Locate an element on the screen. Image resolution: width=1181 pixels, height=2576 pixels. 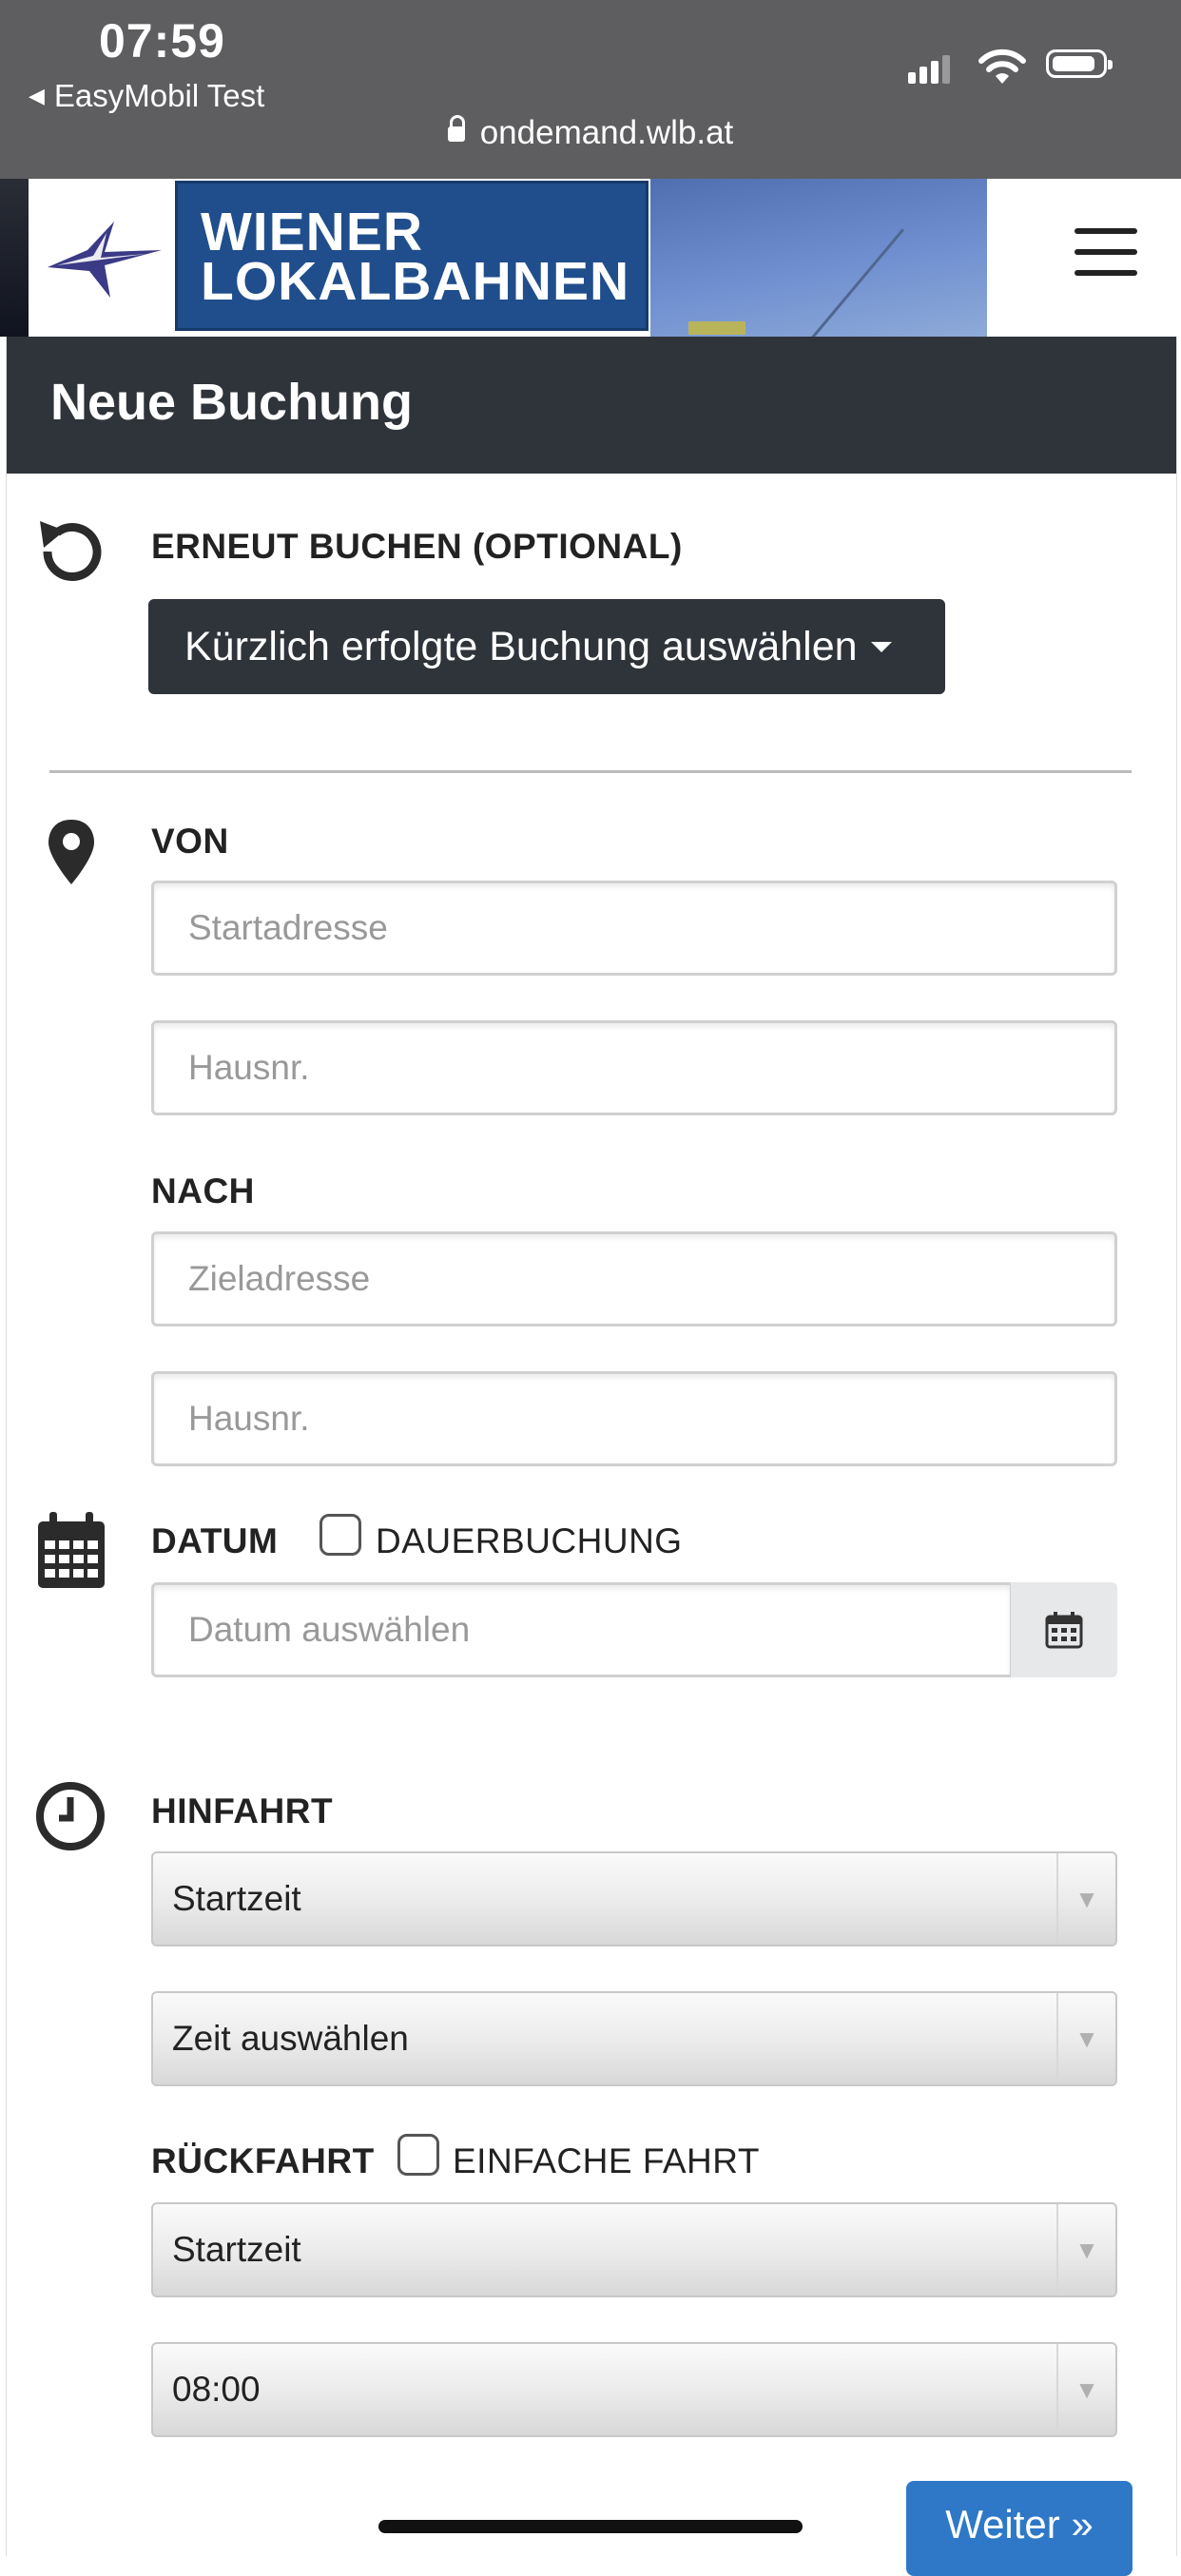
battery-icon is located at coordinates (1079, 63).